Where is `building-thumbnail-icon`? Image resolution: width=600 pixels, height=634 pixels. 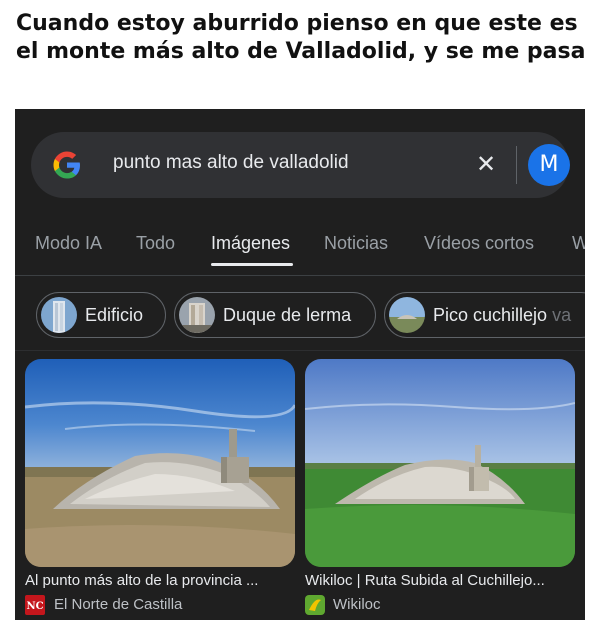 building-thumbnail-icon is located at coordinates (59, 315).